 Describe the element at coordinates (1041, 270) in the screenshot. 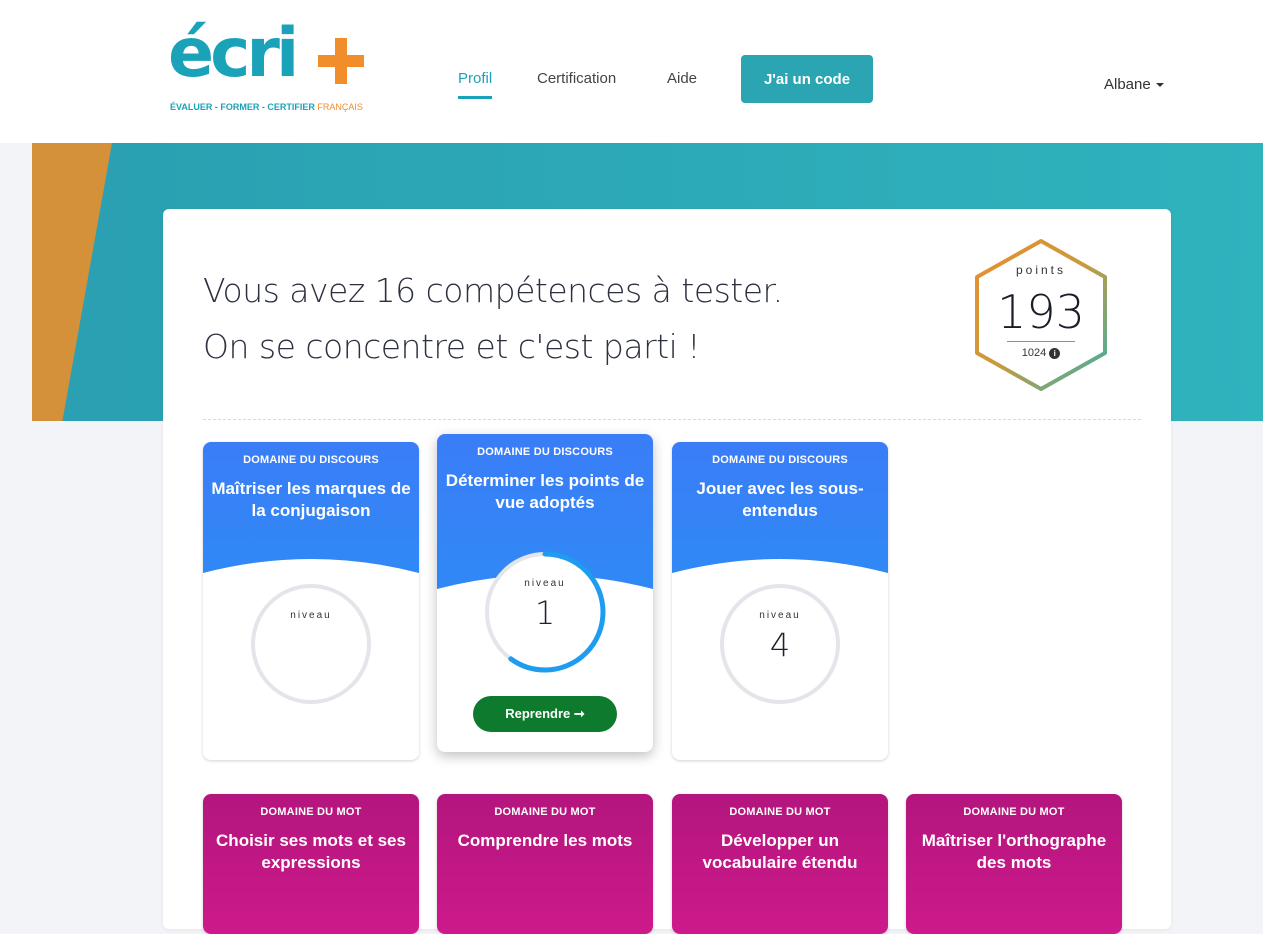

I see `points-label: points` at that location.